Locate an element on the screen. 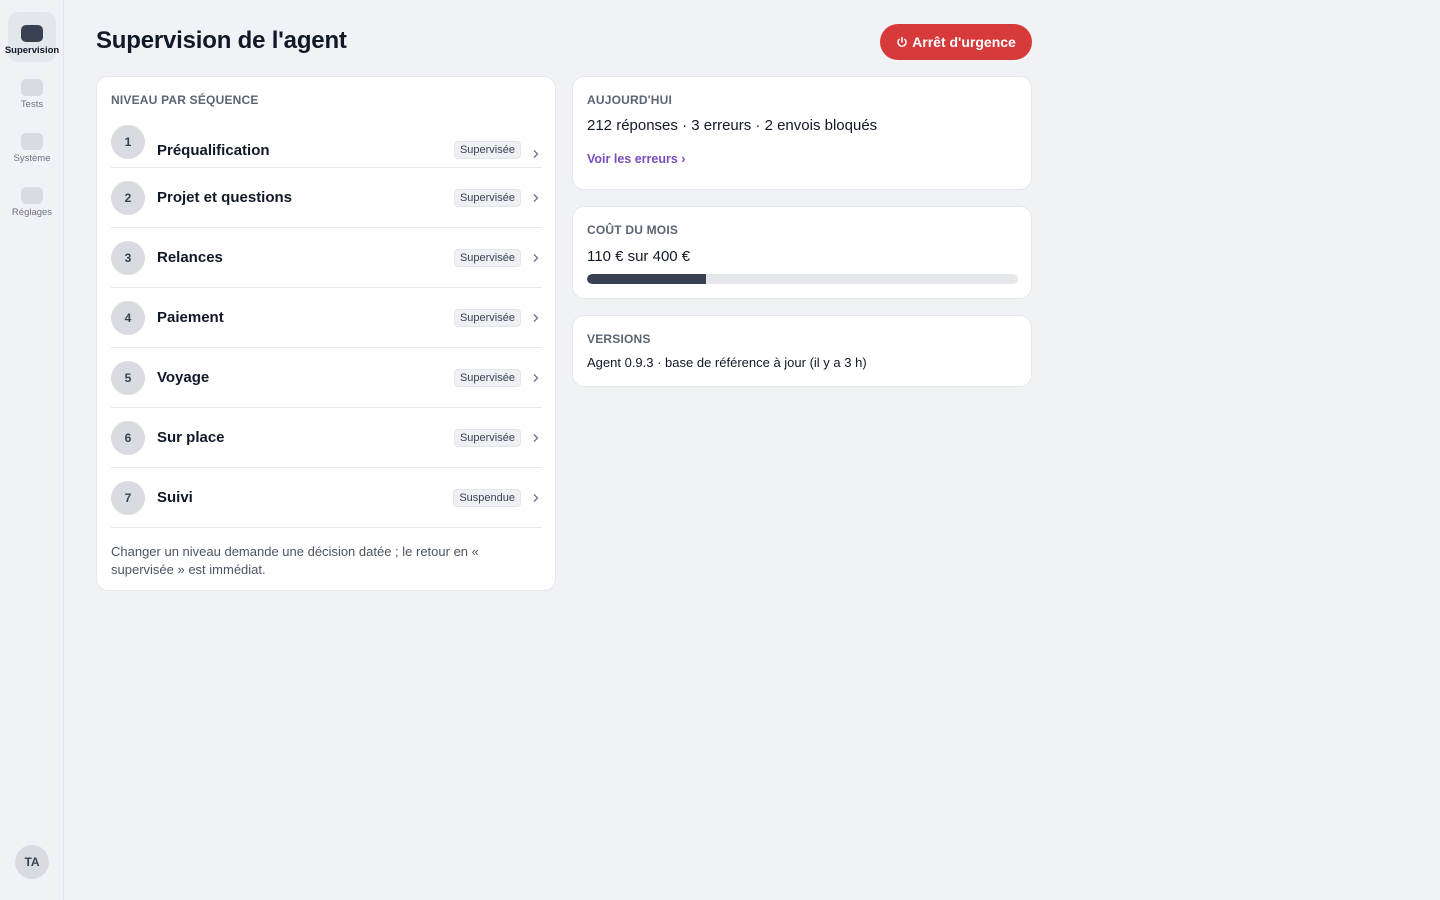 This screenshot has height=900, width=1440. sidebar-item-systeme: Système is located at coordinates (32, 145).